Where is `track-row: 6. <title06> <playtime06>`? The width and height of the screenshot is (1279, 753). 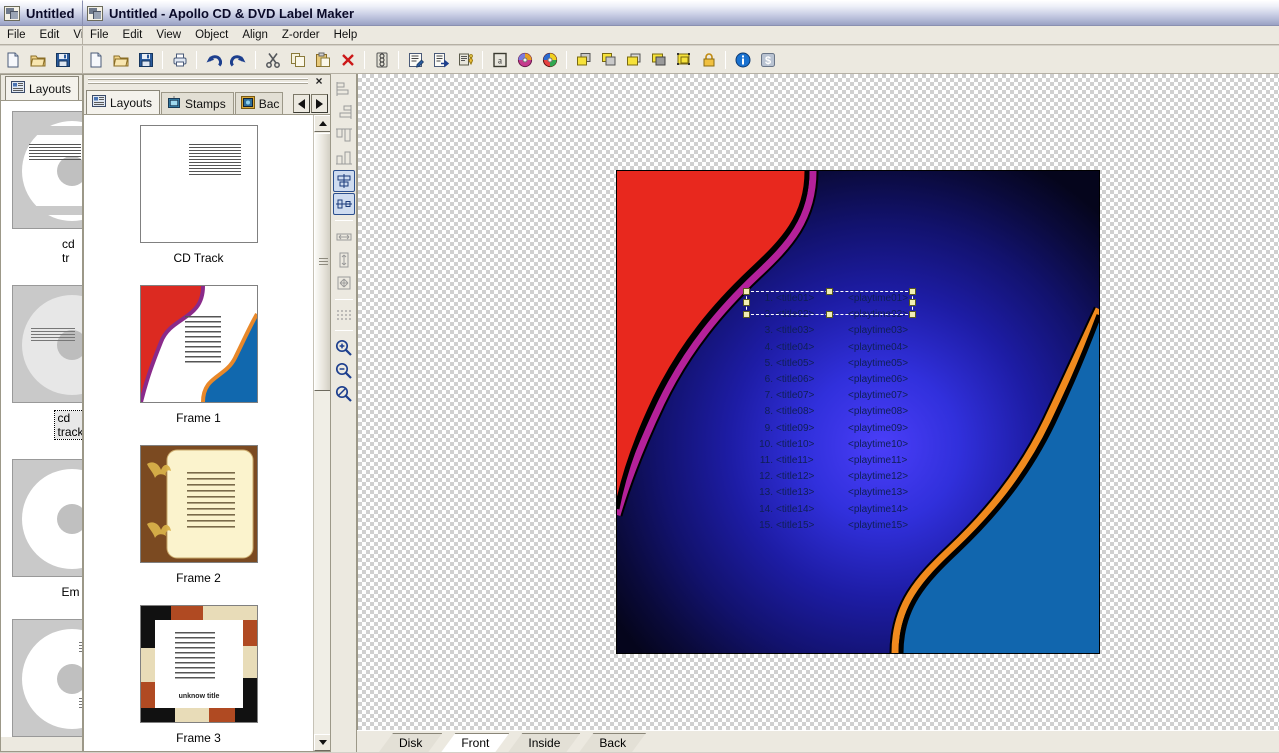
track-row: 6. <title06> <playtime06> is located at coordinates (857, 380).